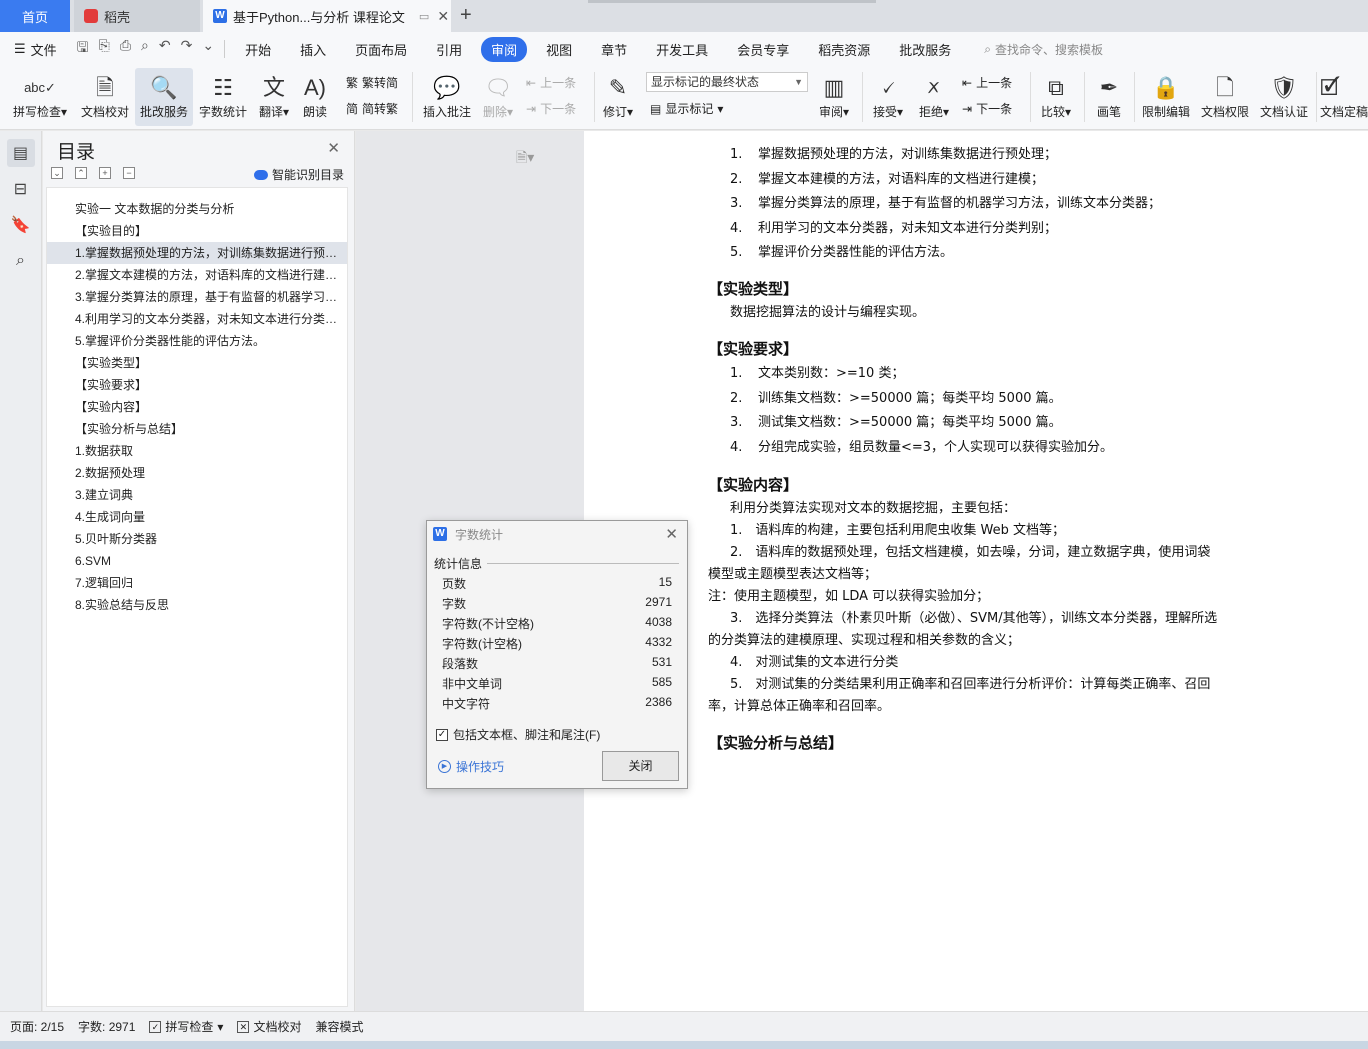 Image resolution: width=1368 pixels, height=1049 pixels. I want to click on tab-pin-icon: ▭, so click(424, 16).